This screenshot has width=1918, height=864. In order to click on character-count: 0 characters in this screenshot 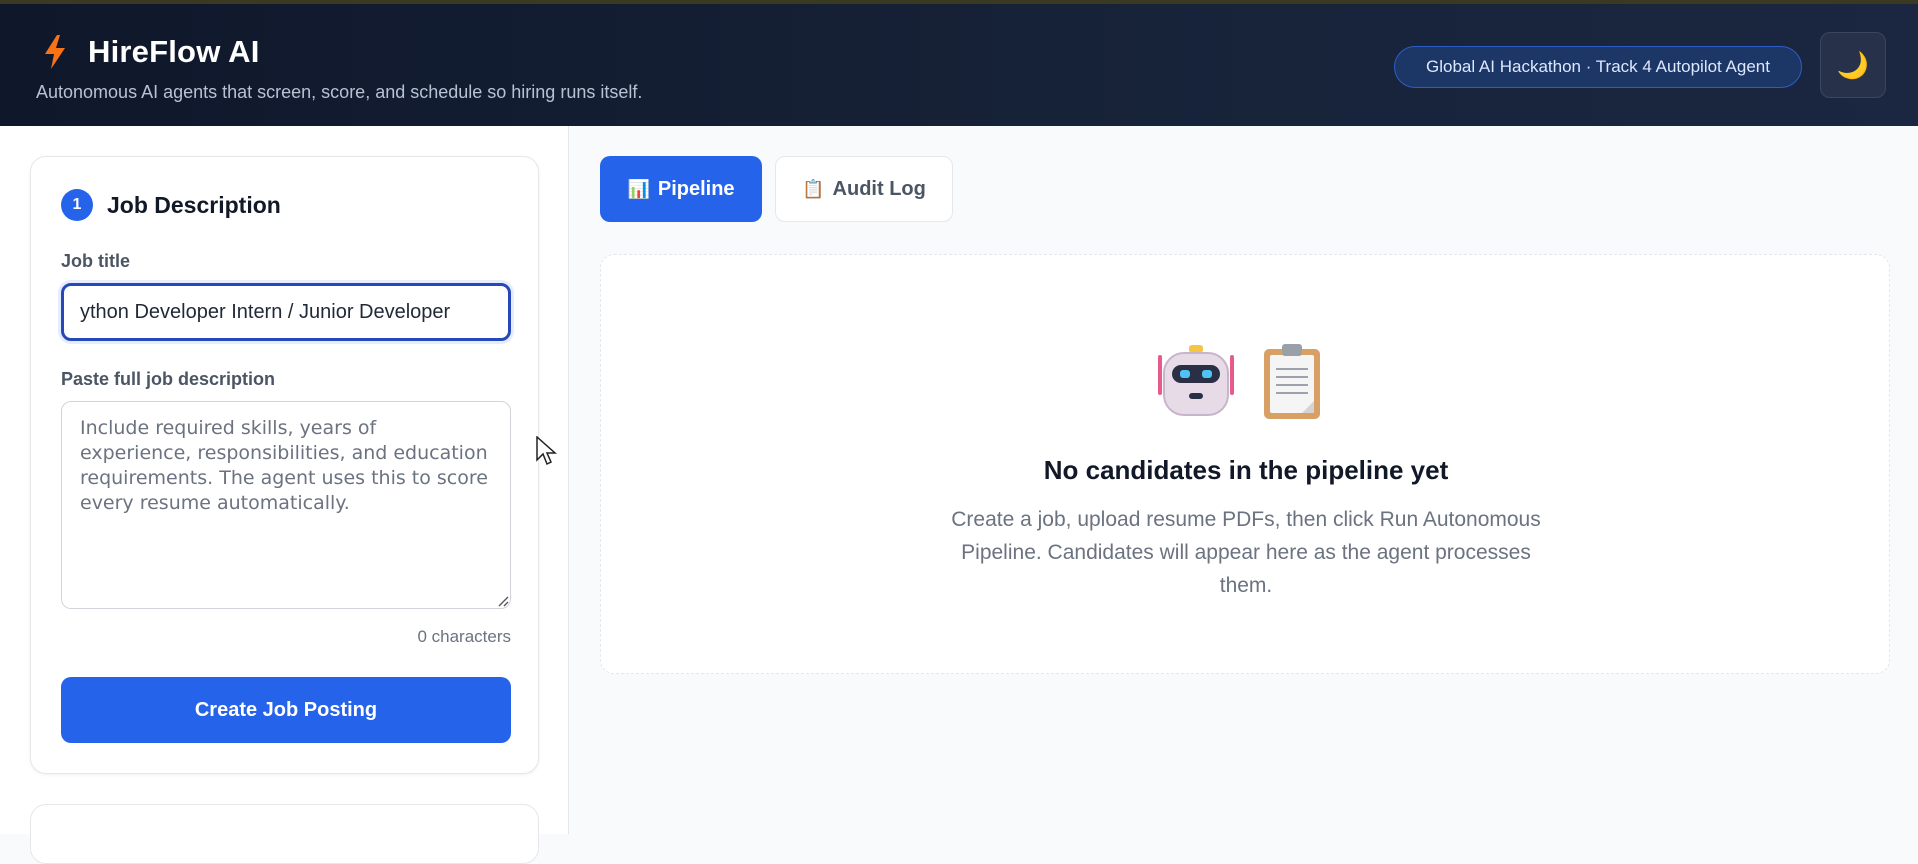, I will do `click(464, 636)`.